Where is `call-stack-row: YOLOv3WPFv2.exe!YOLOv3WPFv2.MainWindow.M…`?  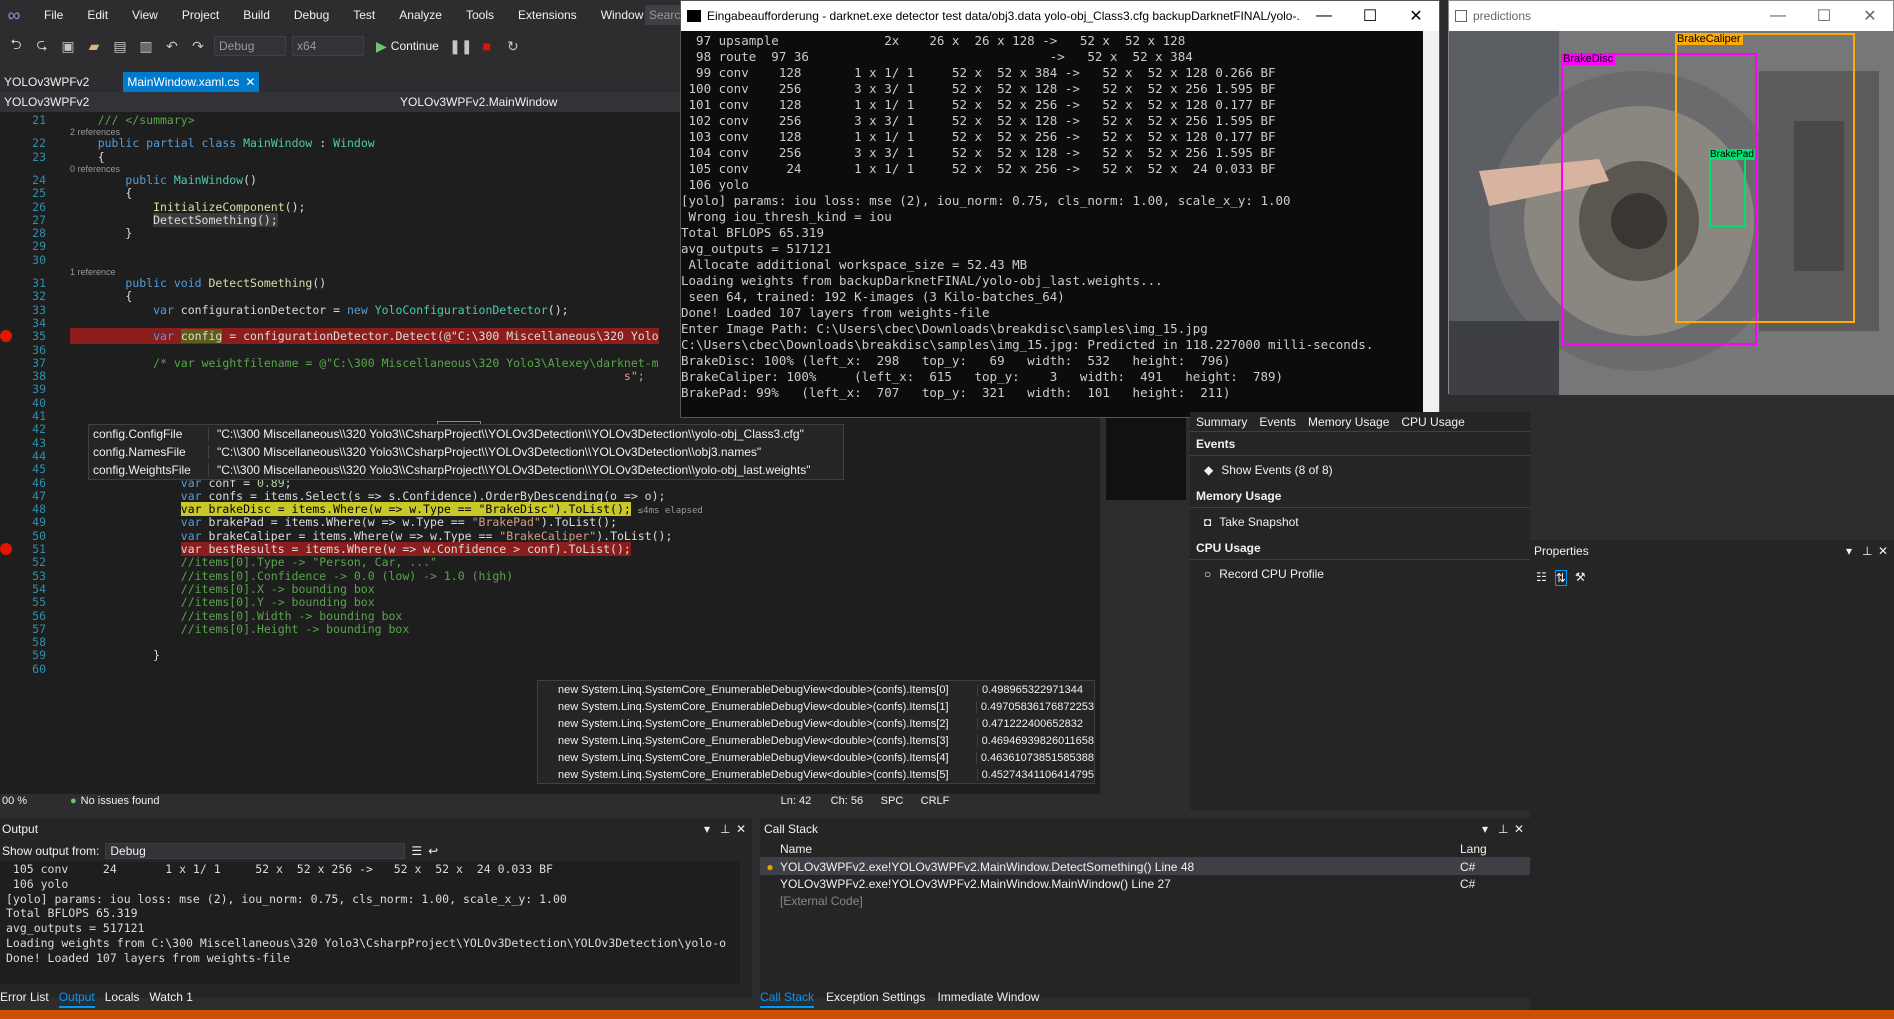 call-stack-row: YOLOv3WPFv2.exe!YOLOv3WPFv2.MainWindow.M… is located at coordinates (1145, 883).